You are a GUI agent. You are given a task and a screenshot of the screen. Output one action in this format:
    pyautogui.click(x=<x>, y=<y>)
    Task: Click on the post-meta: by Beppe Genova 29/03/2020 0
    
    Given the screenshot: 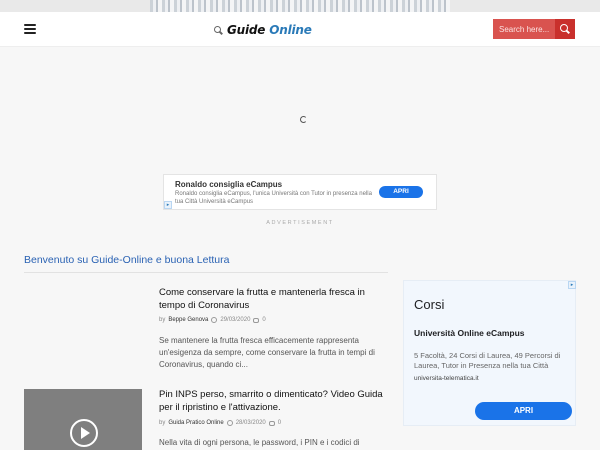 What is the action you would take?
    pyautogui.click(x=212, y=320)
    